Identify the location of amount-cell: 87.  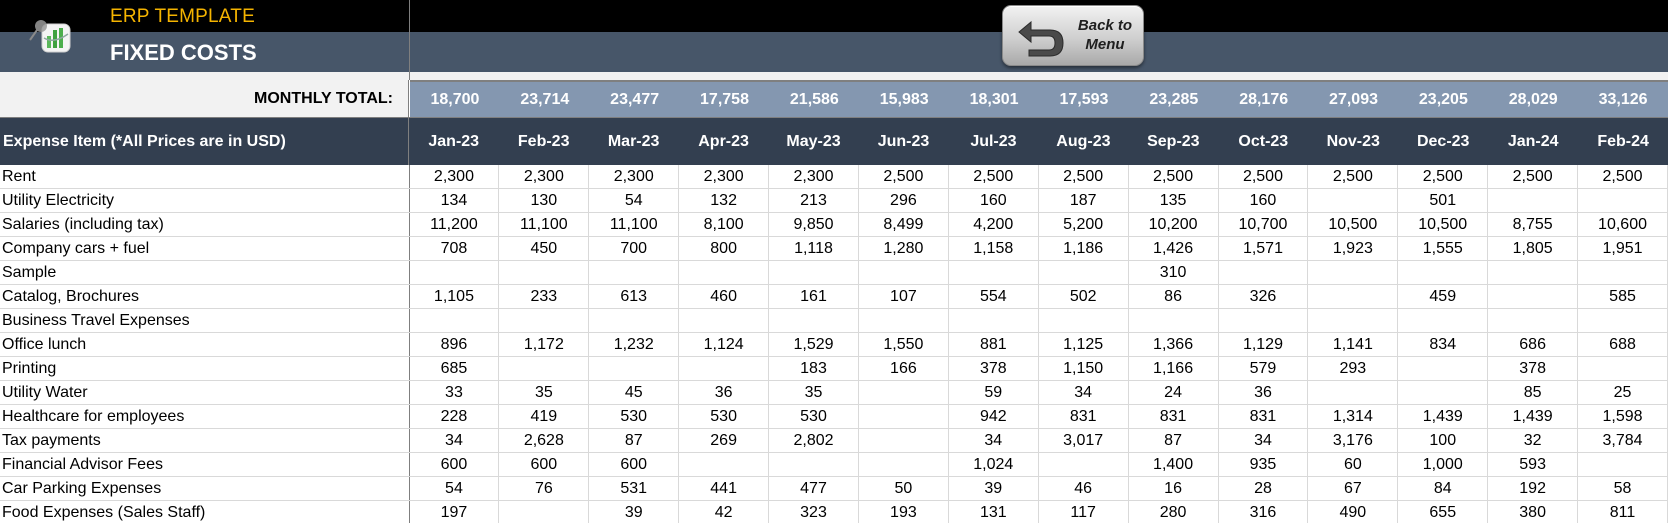
(1174, 440).